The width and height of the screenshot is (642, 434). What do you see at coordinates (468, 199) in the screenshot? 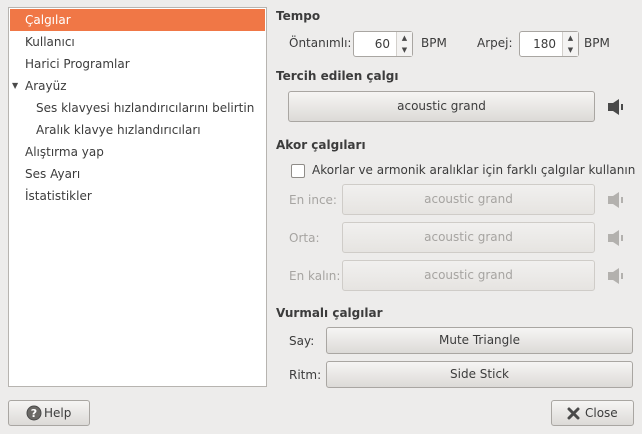
I see `chord-high-instrument-button: acoustic grand` at bounding box center [468, 199].